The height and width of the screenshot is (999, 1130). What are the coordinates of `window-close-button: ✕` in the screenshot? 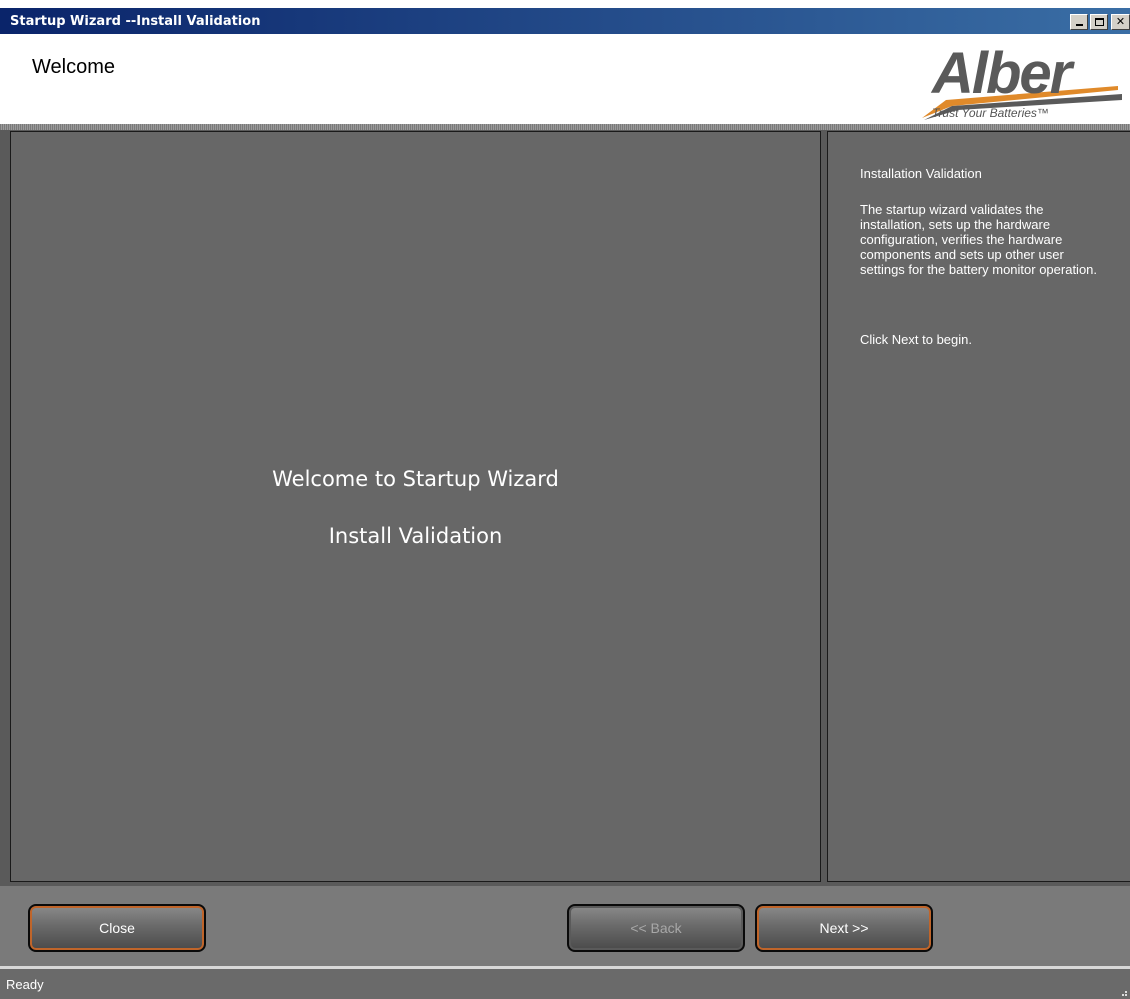 It's located at (1120, 22).